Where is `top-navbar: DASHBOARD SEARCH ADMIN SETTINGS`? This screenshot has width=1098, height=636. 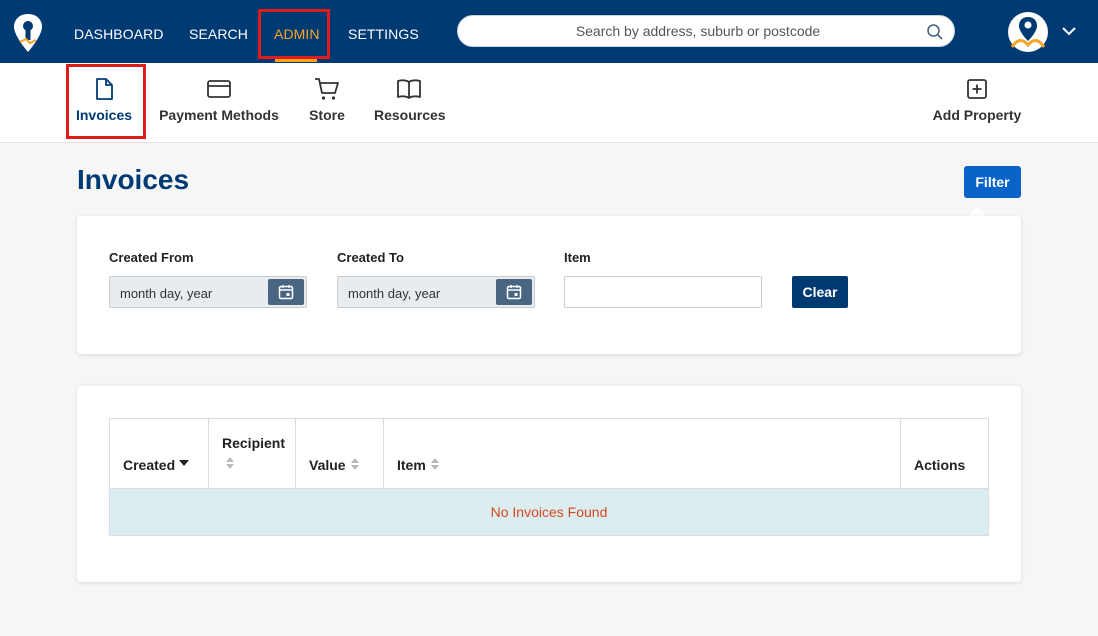
top-navbar: DASHBOARD SEARCH ADMIN SETTINGS is located at coordinates (549, 31).